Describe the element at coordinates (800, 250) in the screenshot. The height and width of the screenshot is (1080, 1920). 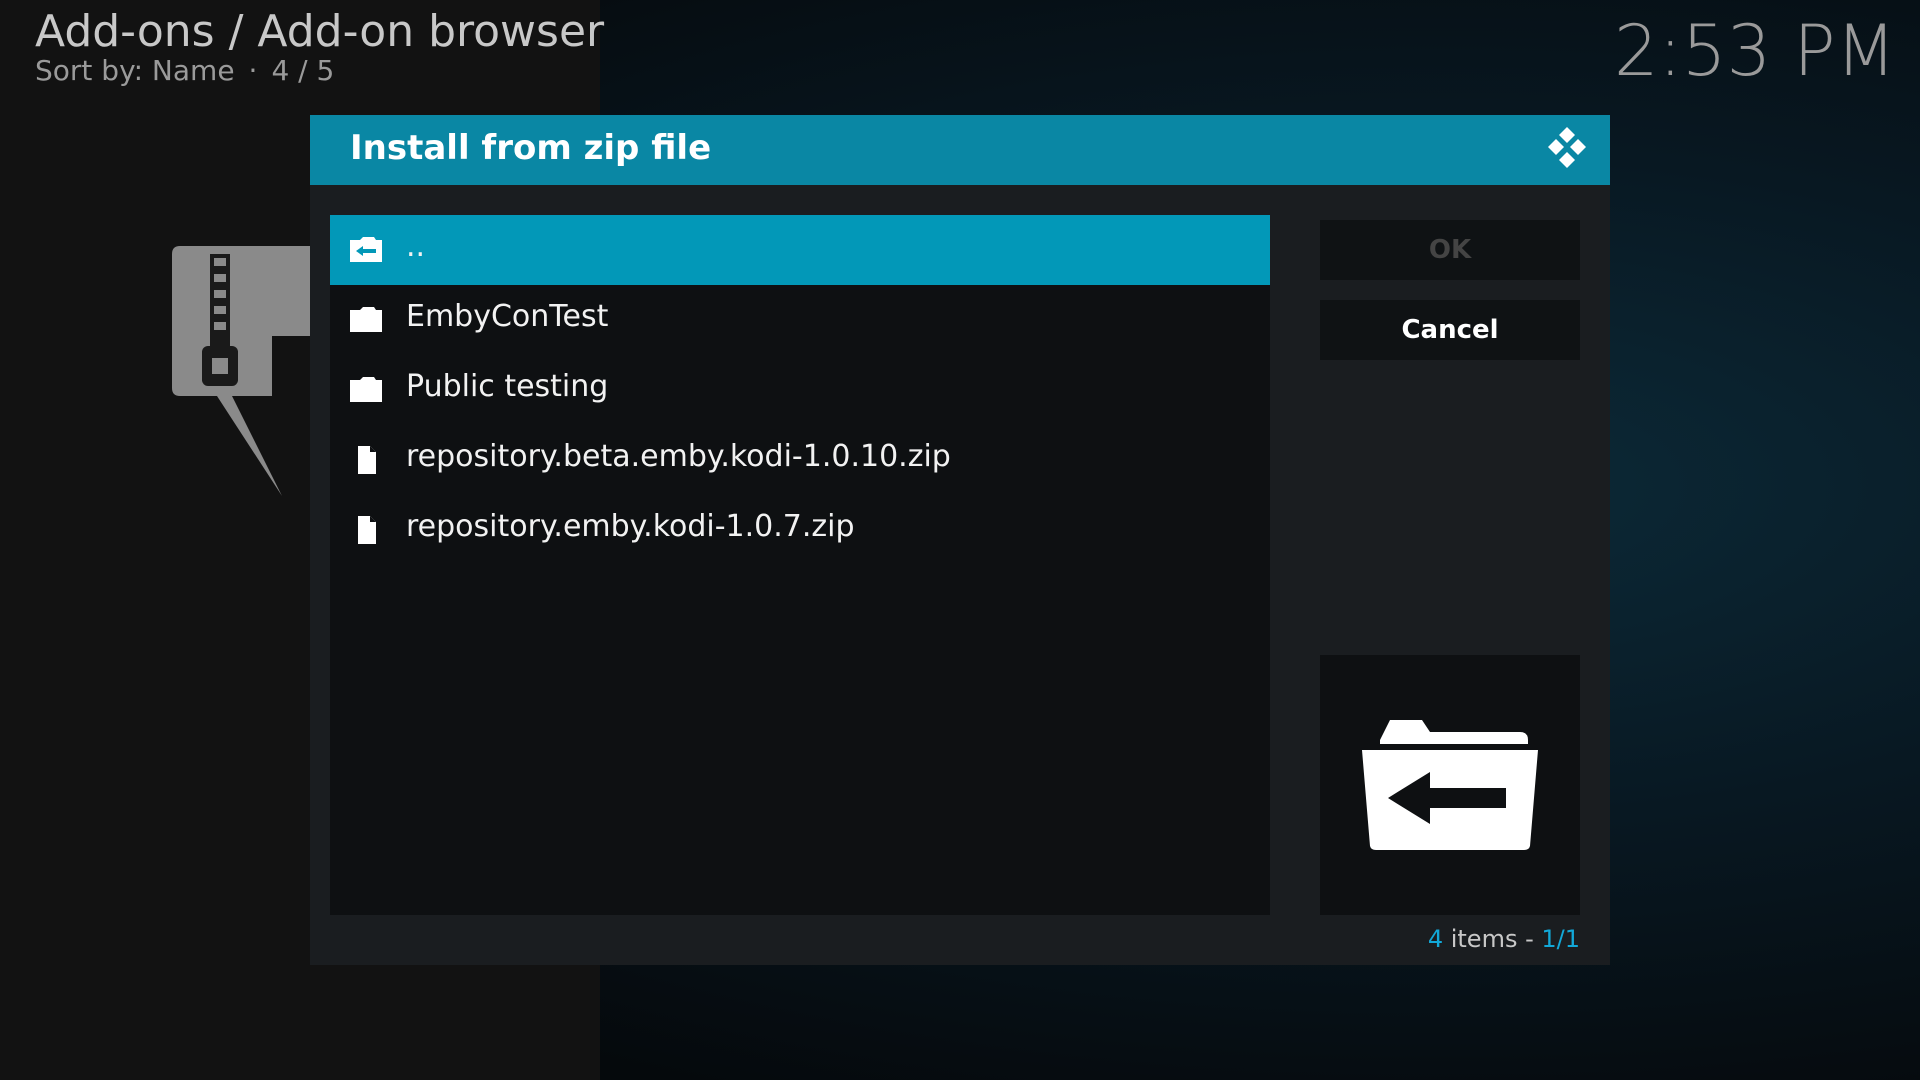
I see `list-item-parent-folder: ..` at that location.